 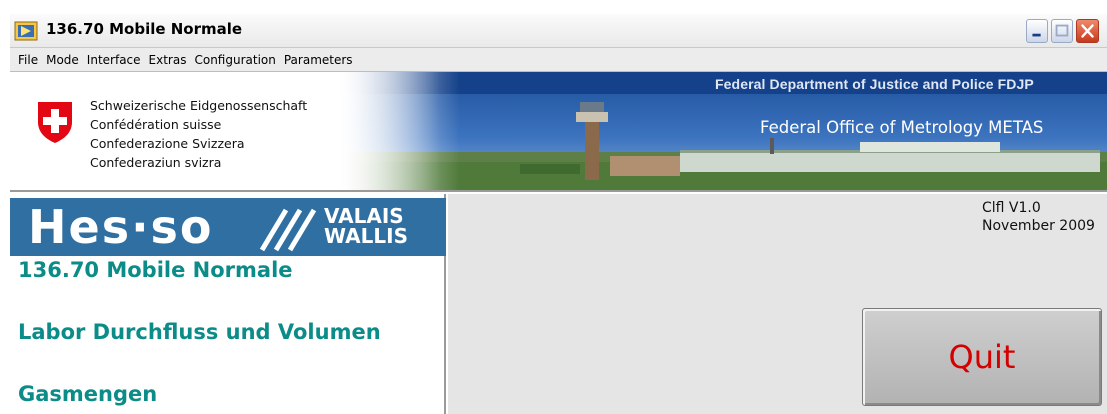 What do you see at coordinates (168, 60) in the screenshot?
I see `menu-extras: Extras` at bounding box center [168, 60].